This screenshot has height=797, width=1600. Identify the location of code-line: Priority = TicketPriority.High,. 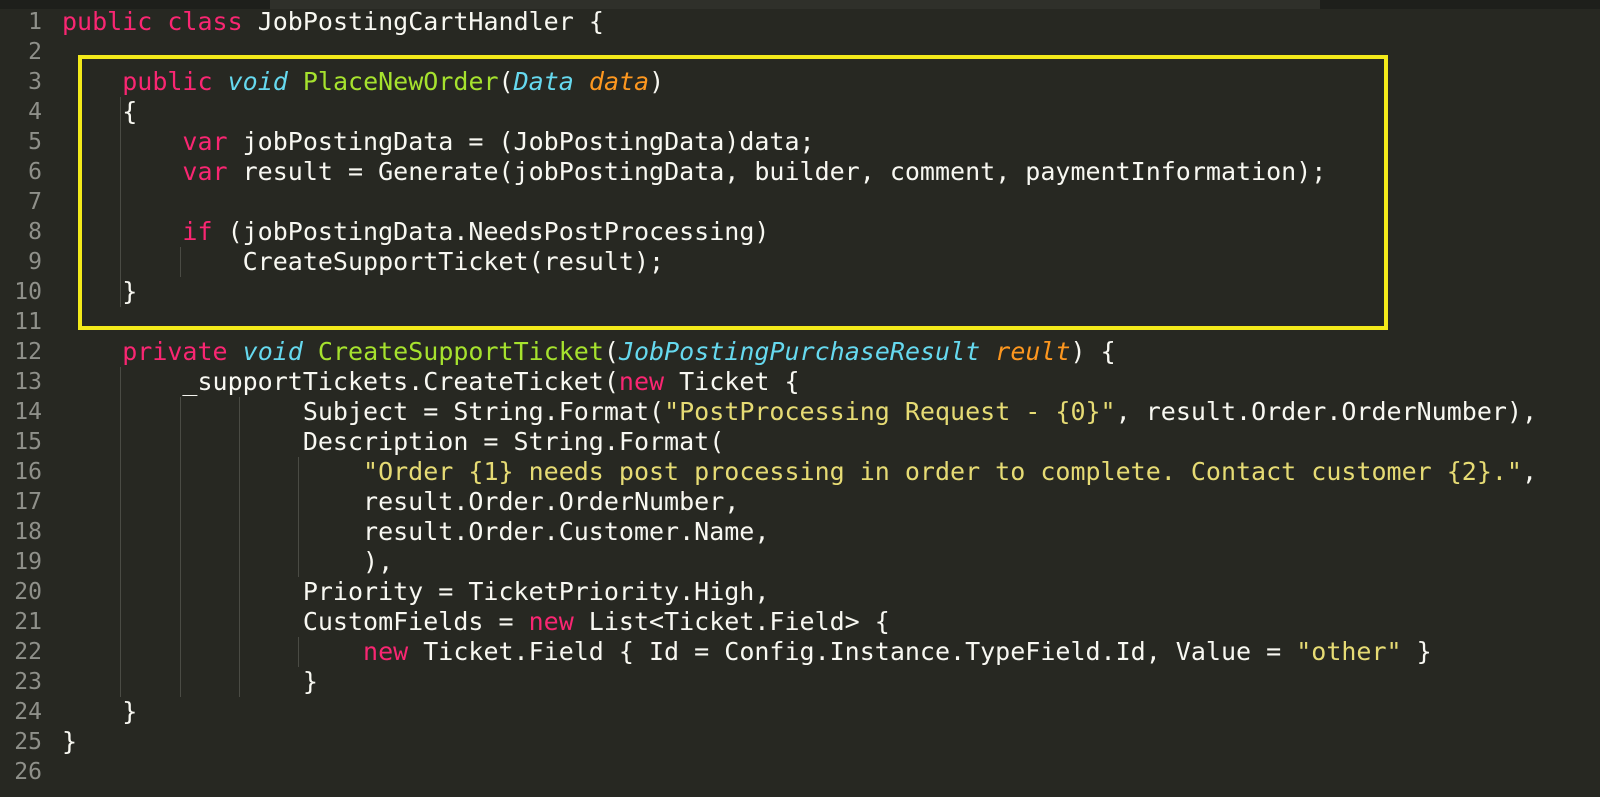
(831, 592).